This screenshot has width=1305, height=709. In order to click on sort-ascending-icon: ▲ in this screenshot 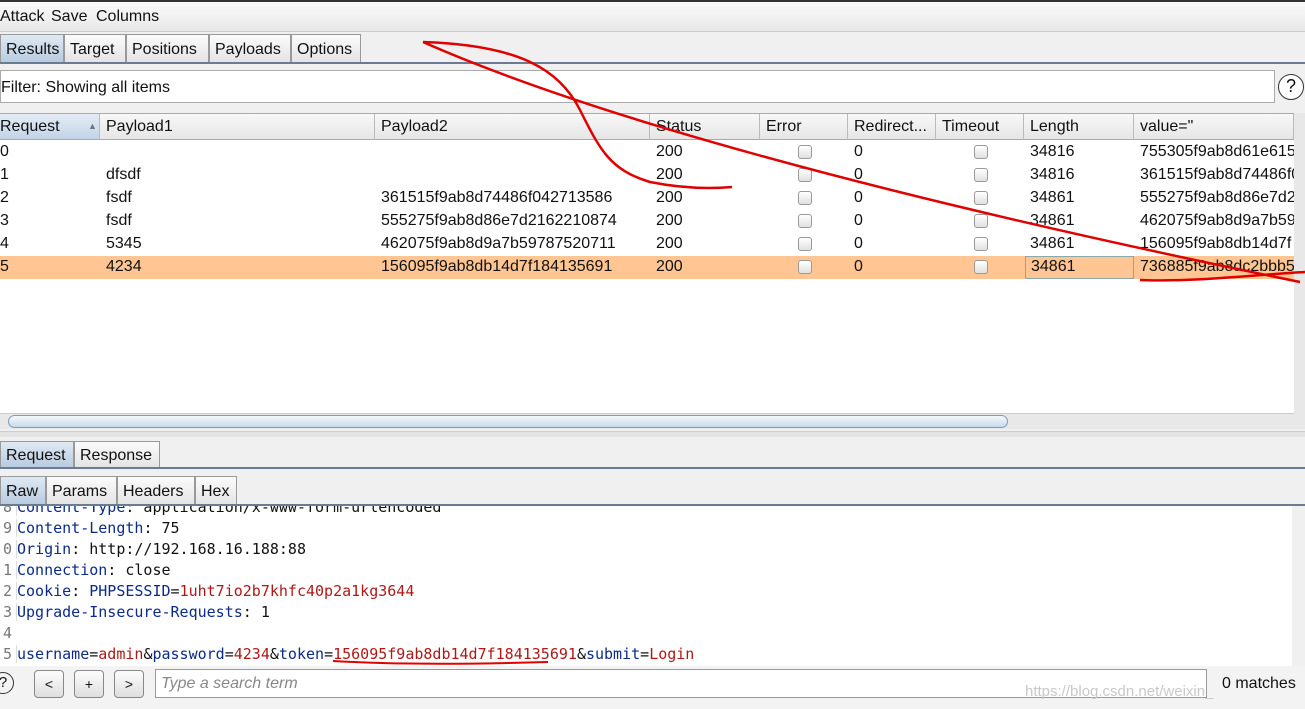, I will do `click(92, 126)`.